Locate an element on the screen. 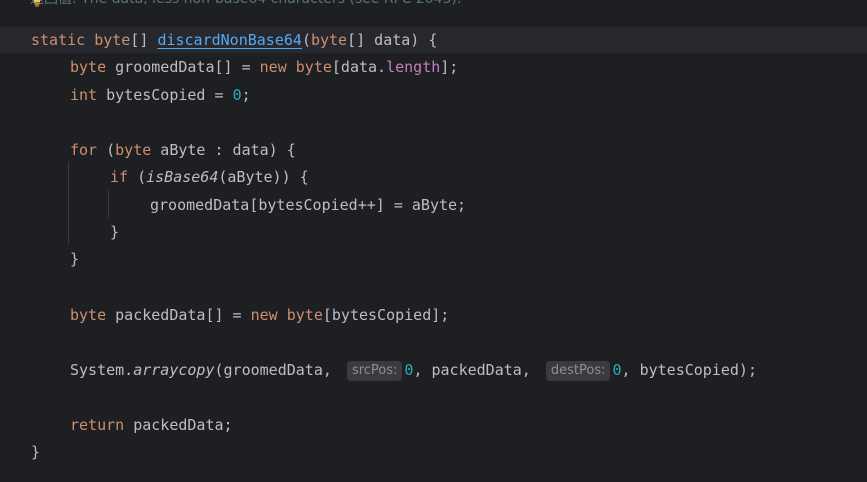 The height and width of the screenshot is (482, 867). packed-init: [bytesCopied]; is located at coordinates (386, 315).